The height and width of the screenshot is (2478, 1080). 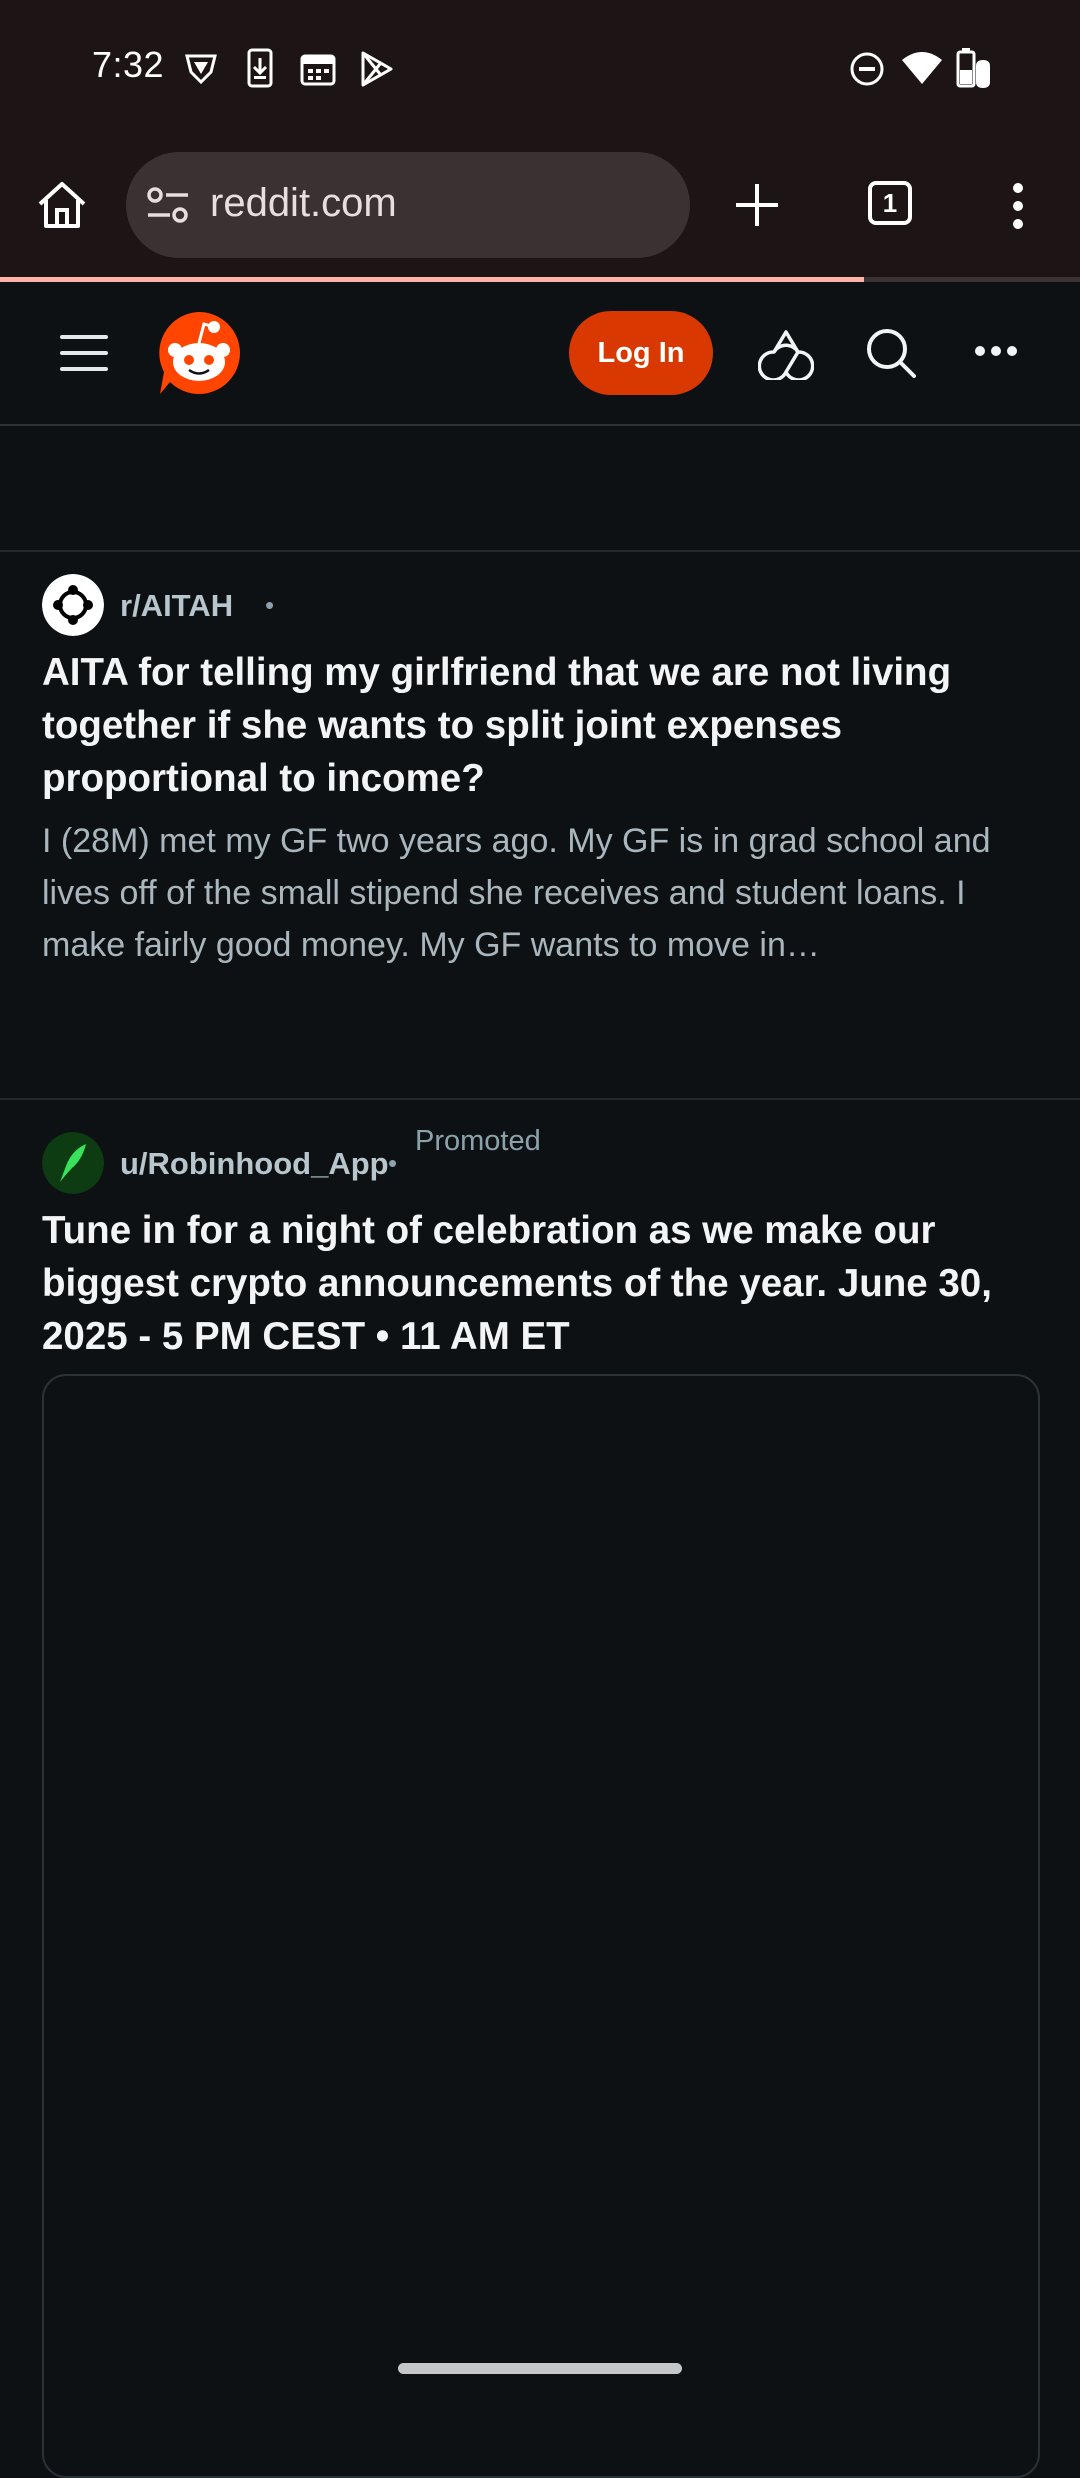 What do you see at coordinates (786, 354) in the screenshot?
I see `get-app-icon` at bounding box center [786, 354].